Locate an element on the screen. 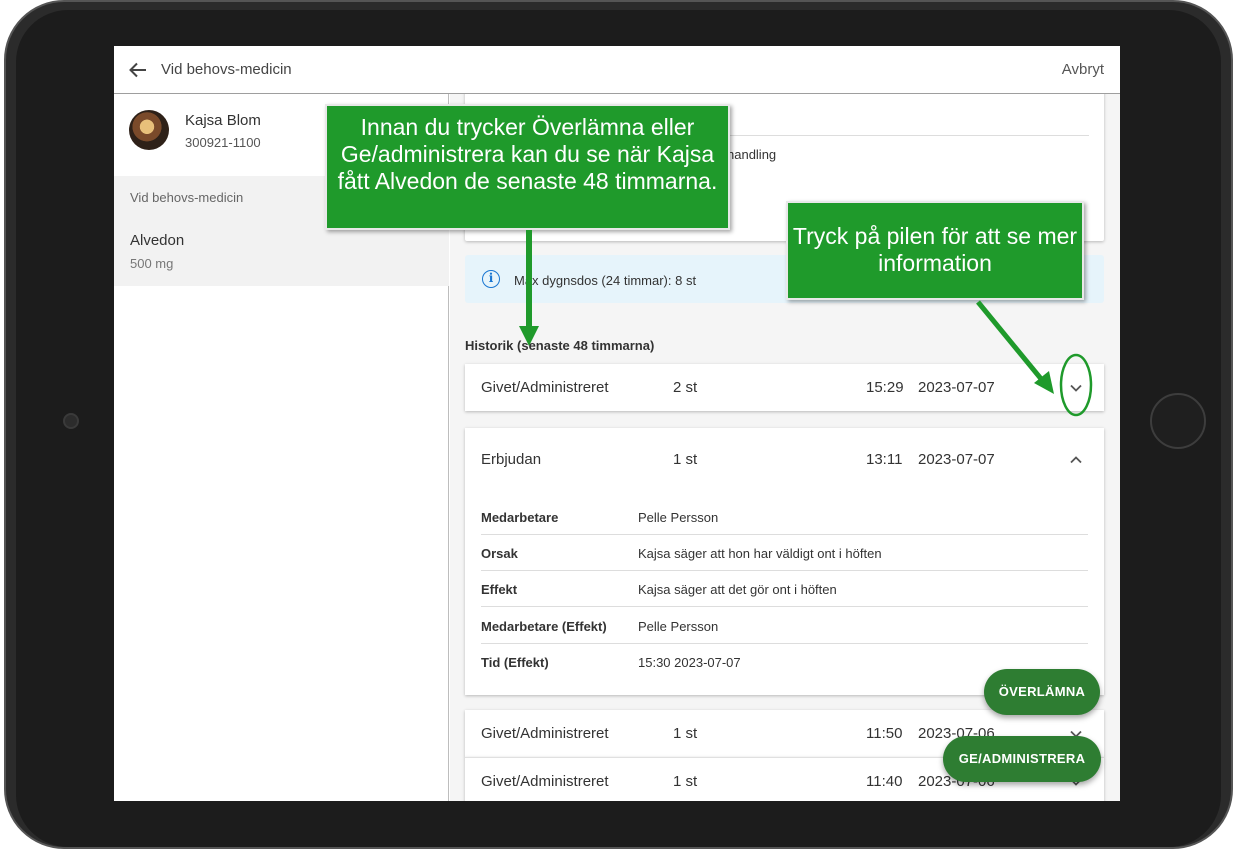  detail-key: Tid (Effekt) is located at coordinates (515, 662).